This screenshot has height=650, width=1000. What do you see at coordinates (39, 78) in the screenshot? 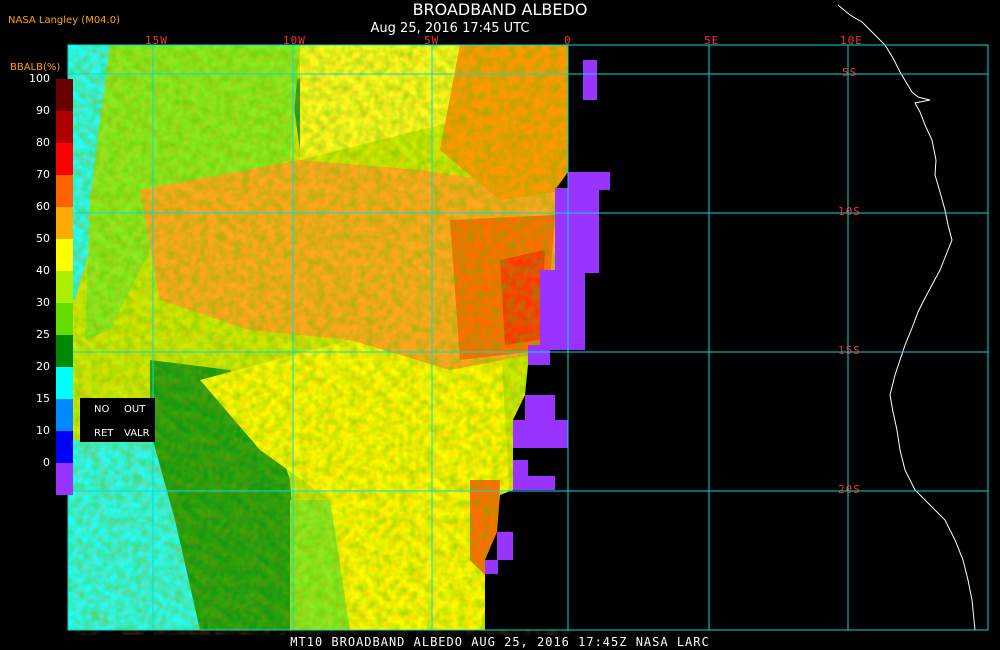
I see `legend-tick: 100` at bounding box center [39, 78].